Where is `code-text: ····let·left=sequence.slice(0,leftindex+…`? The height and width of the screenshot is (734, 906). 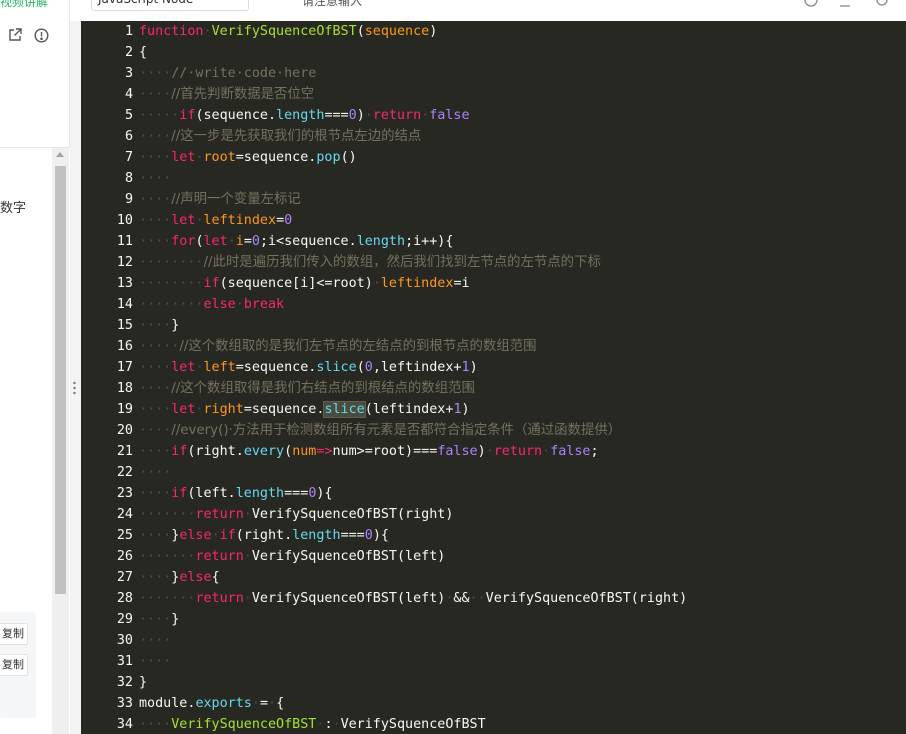
code-text: ····let·left=sequence.slice(0,leftindex+… is located at coordinates (308, 367).